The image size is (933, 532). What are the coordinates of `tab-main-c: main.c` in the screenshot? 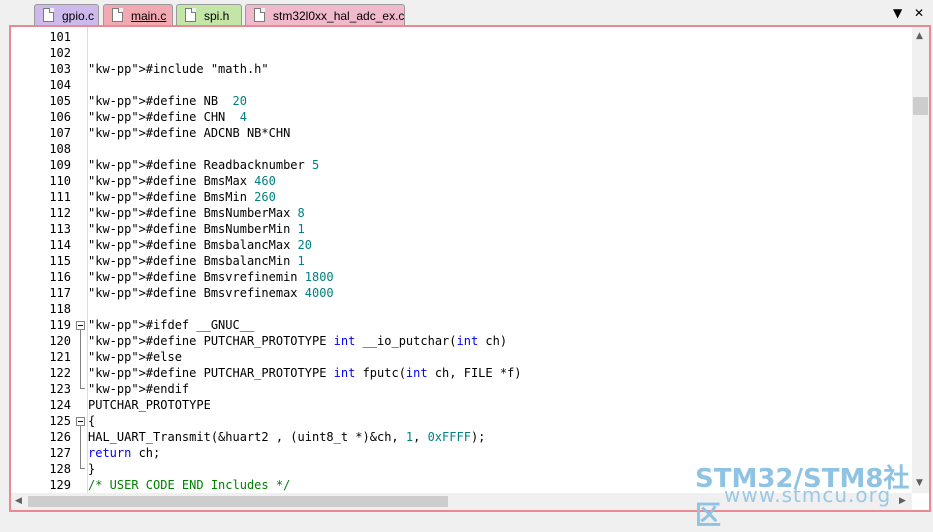 It's located at (138, 15).